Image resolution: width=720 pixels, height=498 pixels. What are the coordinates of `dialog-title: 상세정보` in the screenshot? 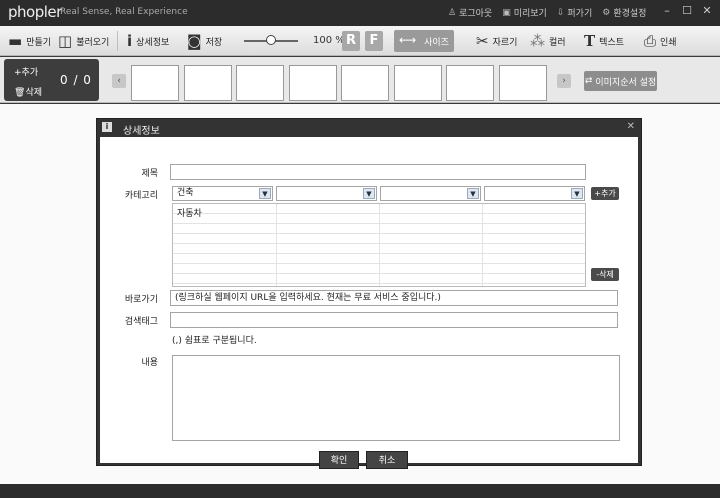 It's located at (141, 131).